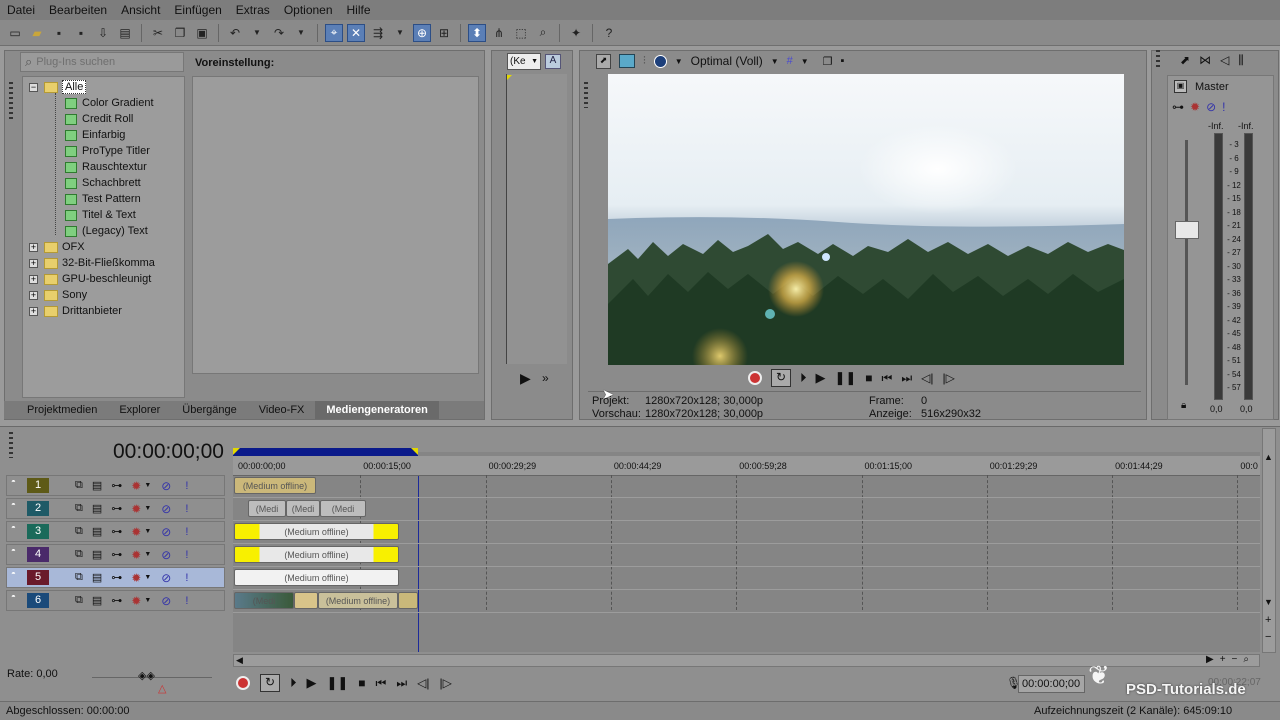 This screenshot has height=720, width=1280. What do you see at coordinates (727, 61) in the screenshot?
I see `quality-dropdown: Optimal (Voll)` at bounding box center [727, 61].